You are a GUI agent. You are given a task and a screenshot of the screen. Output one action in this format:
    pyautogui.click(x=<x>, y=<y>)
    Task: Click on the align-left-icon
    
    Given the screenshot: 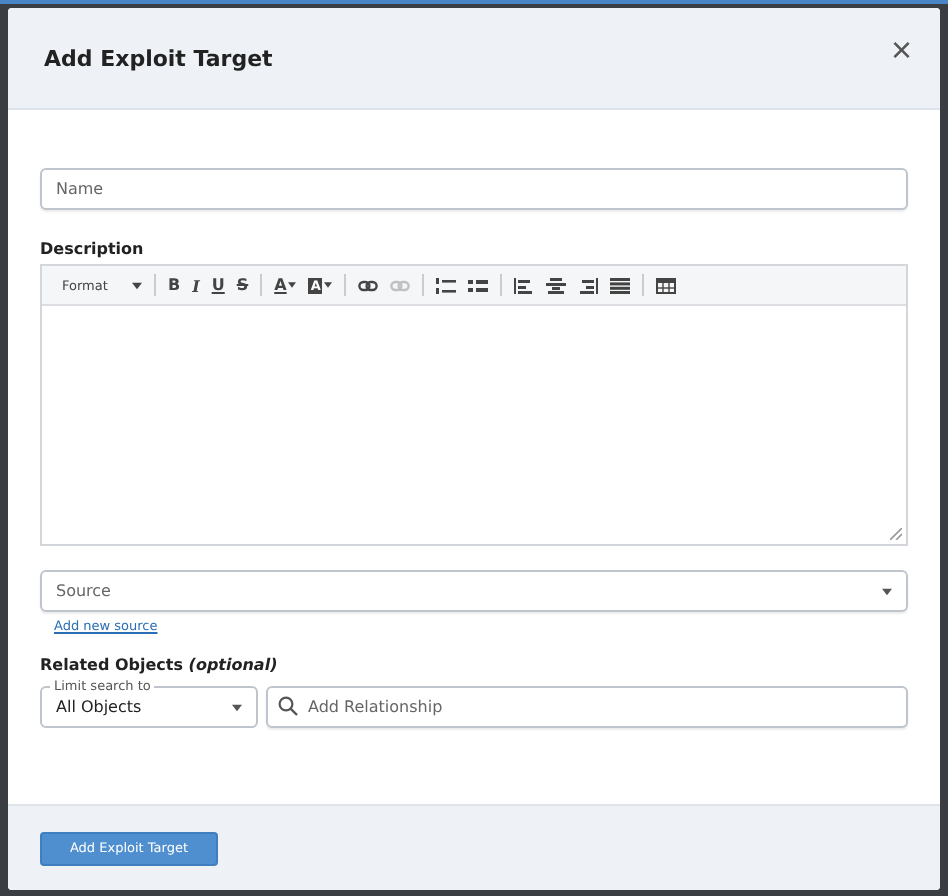 What is the action you would take?
    pyautogui.click(x=524, y=285)
    